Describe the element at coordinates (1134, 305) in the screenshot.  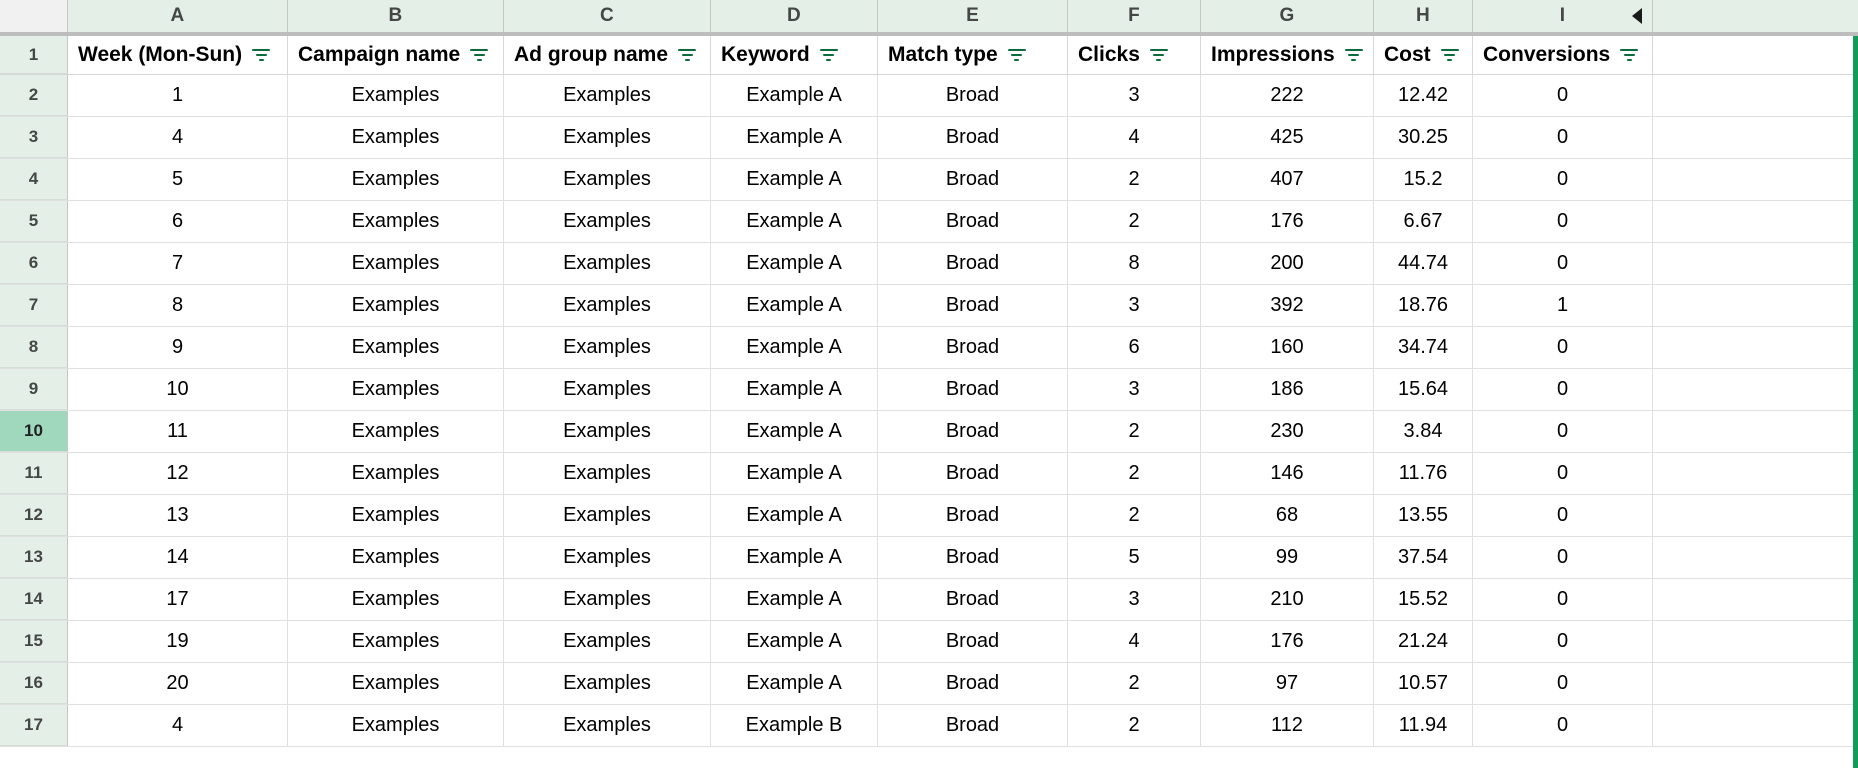
I see `cell-F7: 3` at that location.